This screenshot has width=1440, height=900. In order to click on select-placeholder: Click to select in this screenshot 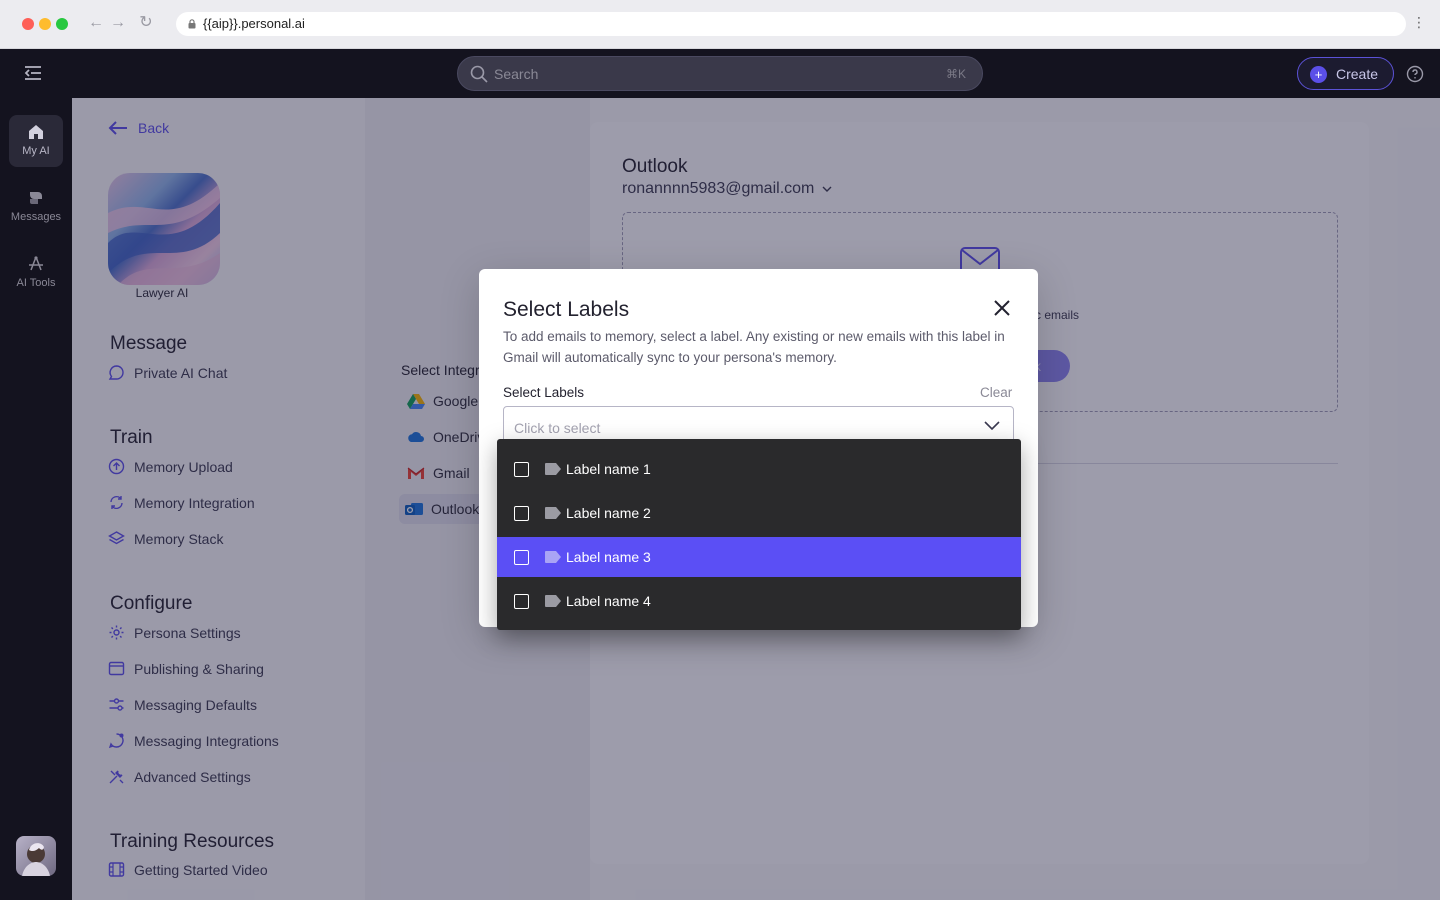, I will do `click(557, 428)`.